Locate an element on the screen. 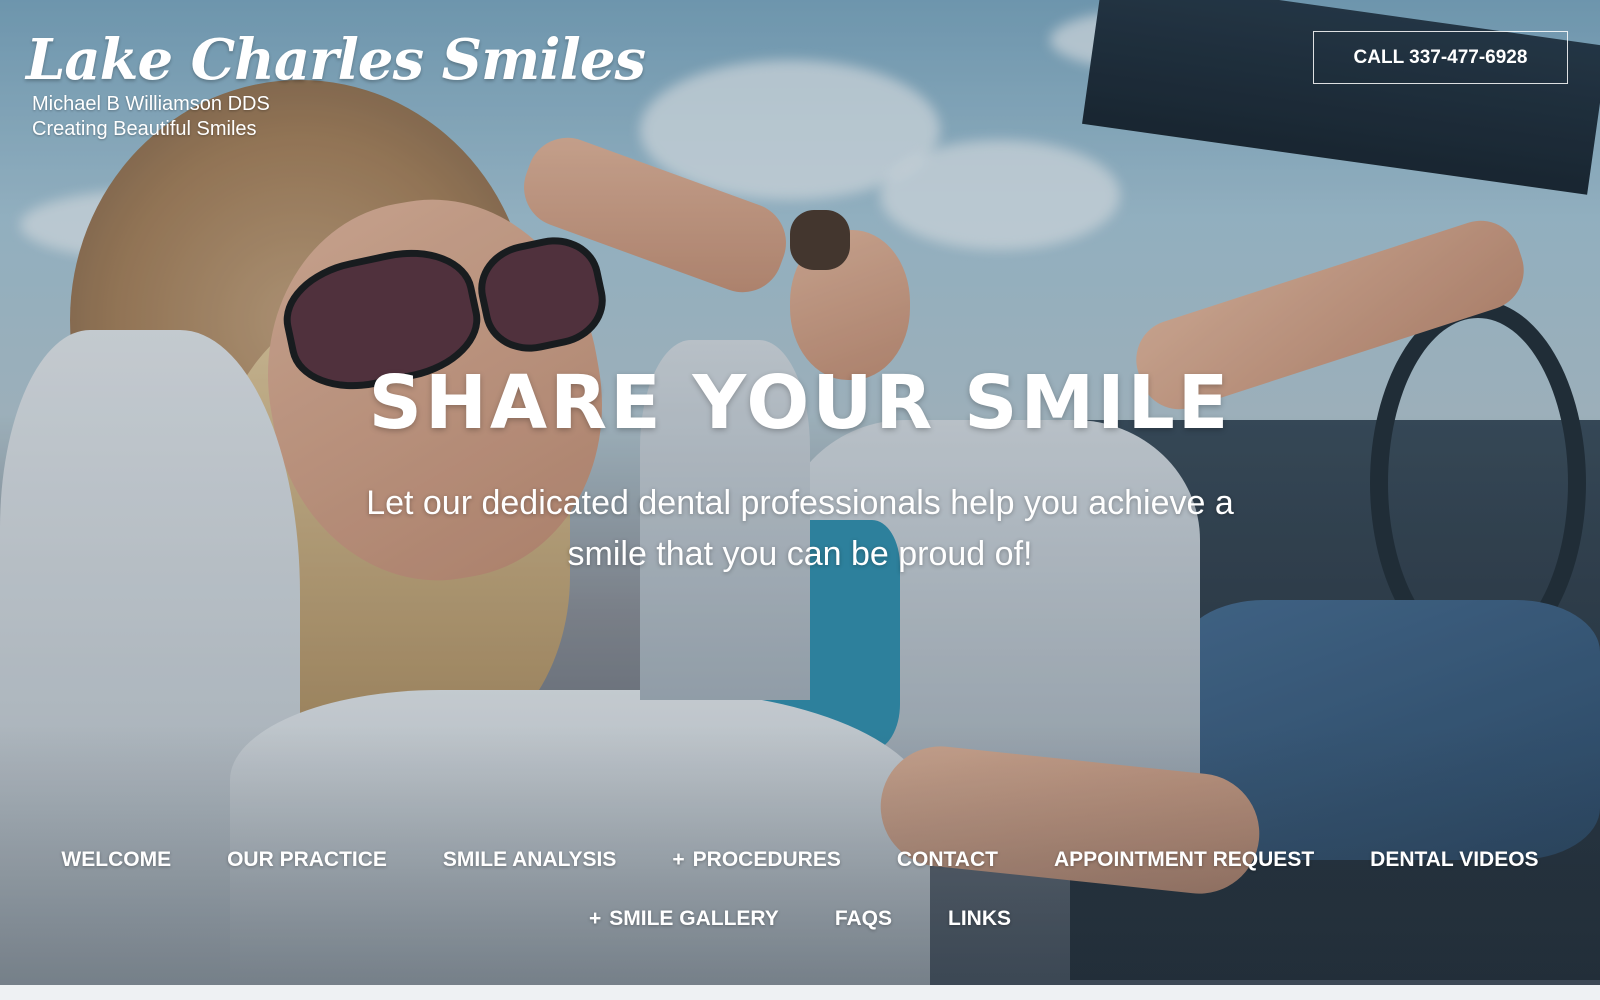 The width and height of the screenshot is (1600, 1000). nav-item-label: FAQS is located at coordinates (863, 918).